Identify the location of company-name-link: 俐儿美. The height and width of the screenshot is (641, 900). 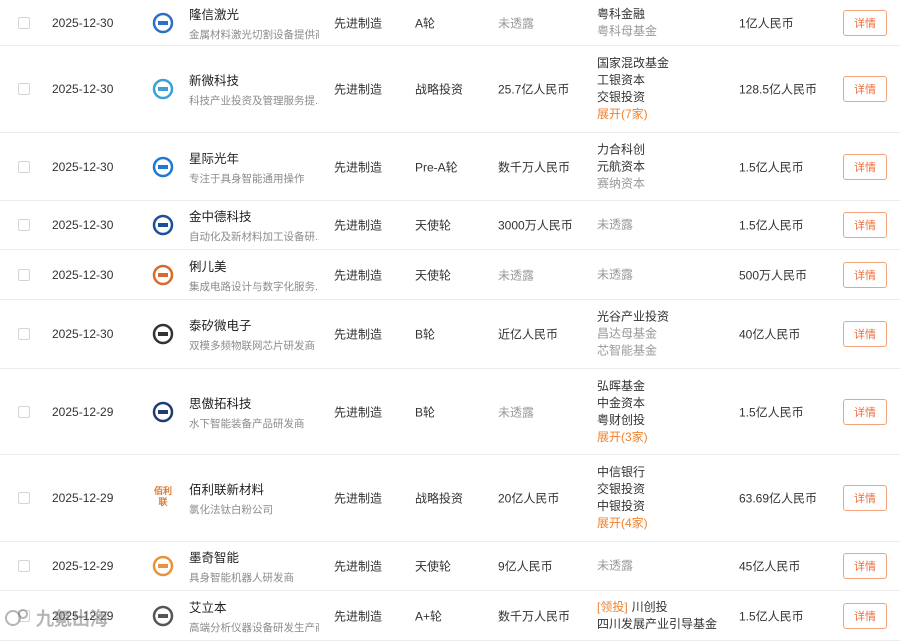
(256, 265).